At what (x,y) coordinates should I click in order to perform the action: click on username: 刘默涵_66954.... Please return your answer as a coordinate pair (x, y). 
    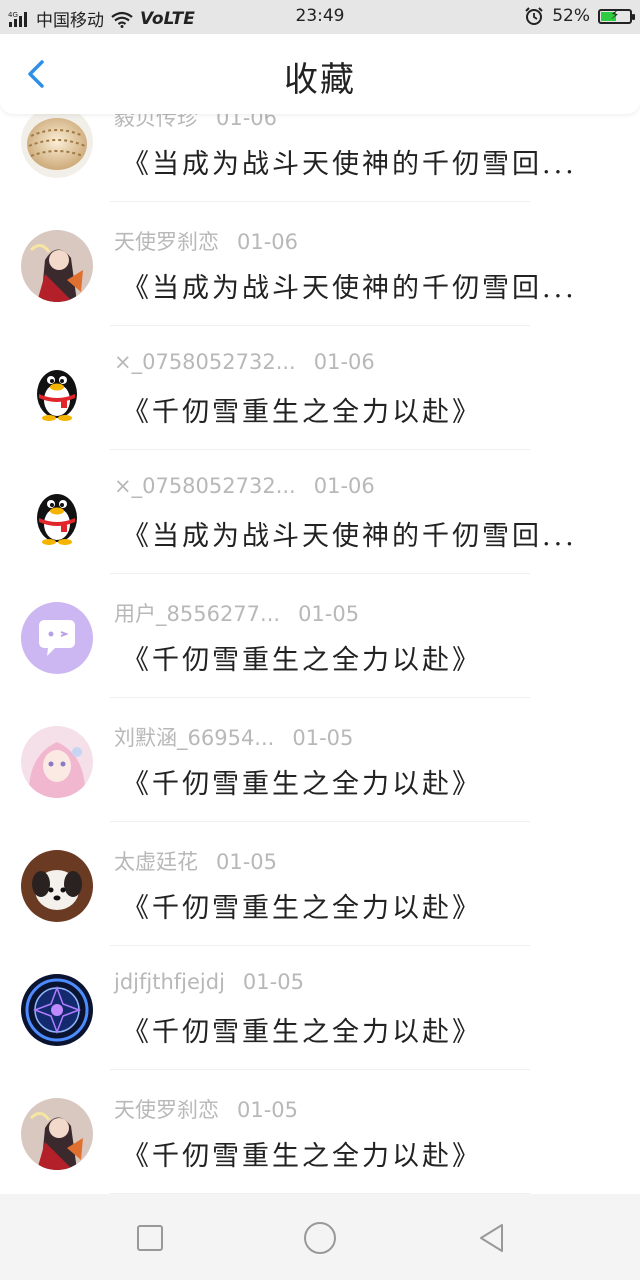
    Looking at the image, I should click on (194, 738).